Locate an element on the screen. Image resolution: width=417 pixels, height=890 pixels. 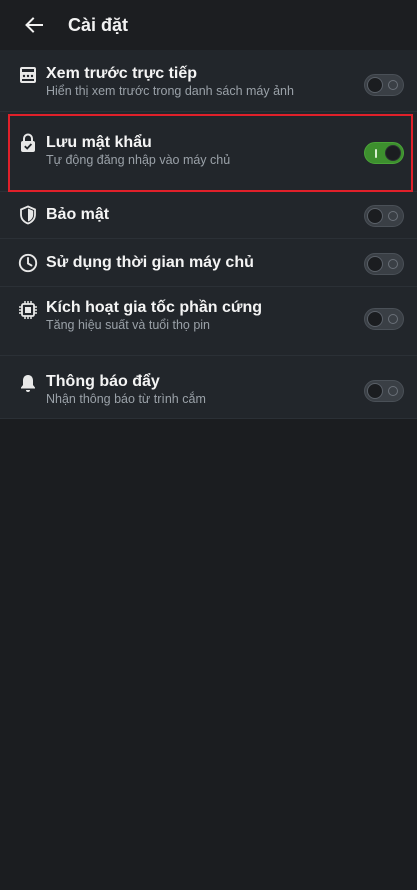
preview-list-icon is located at coordinates (28, 75).